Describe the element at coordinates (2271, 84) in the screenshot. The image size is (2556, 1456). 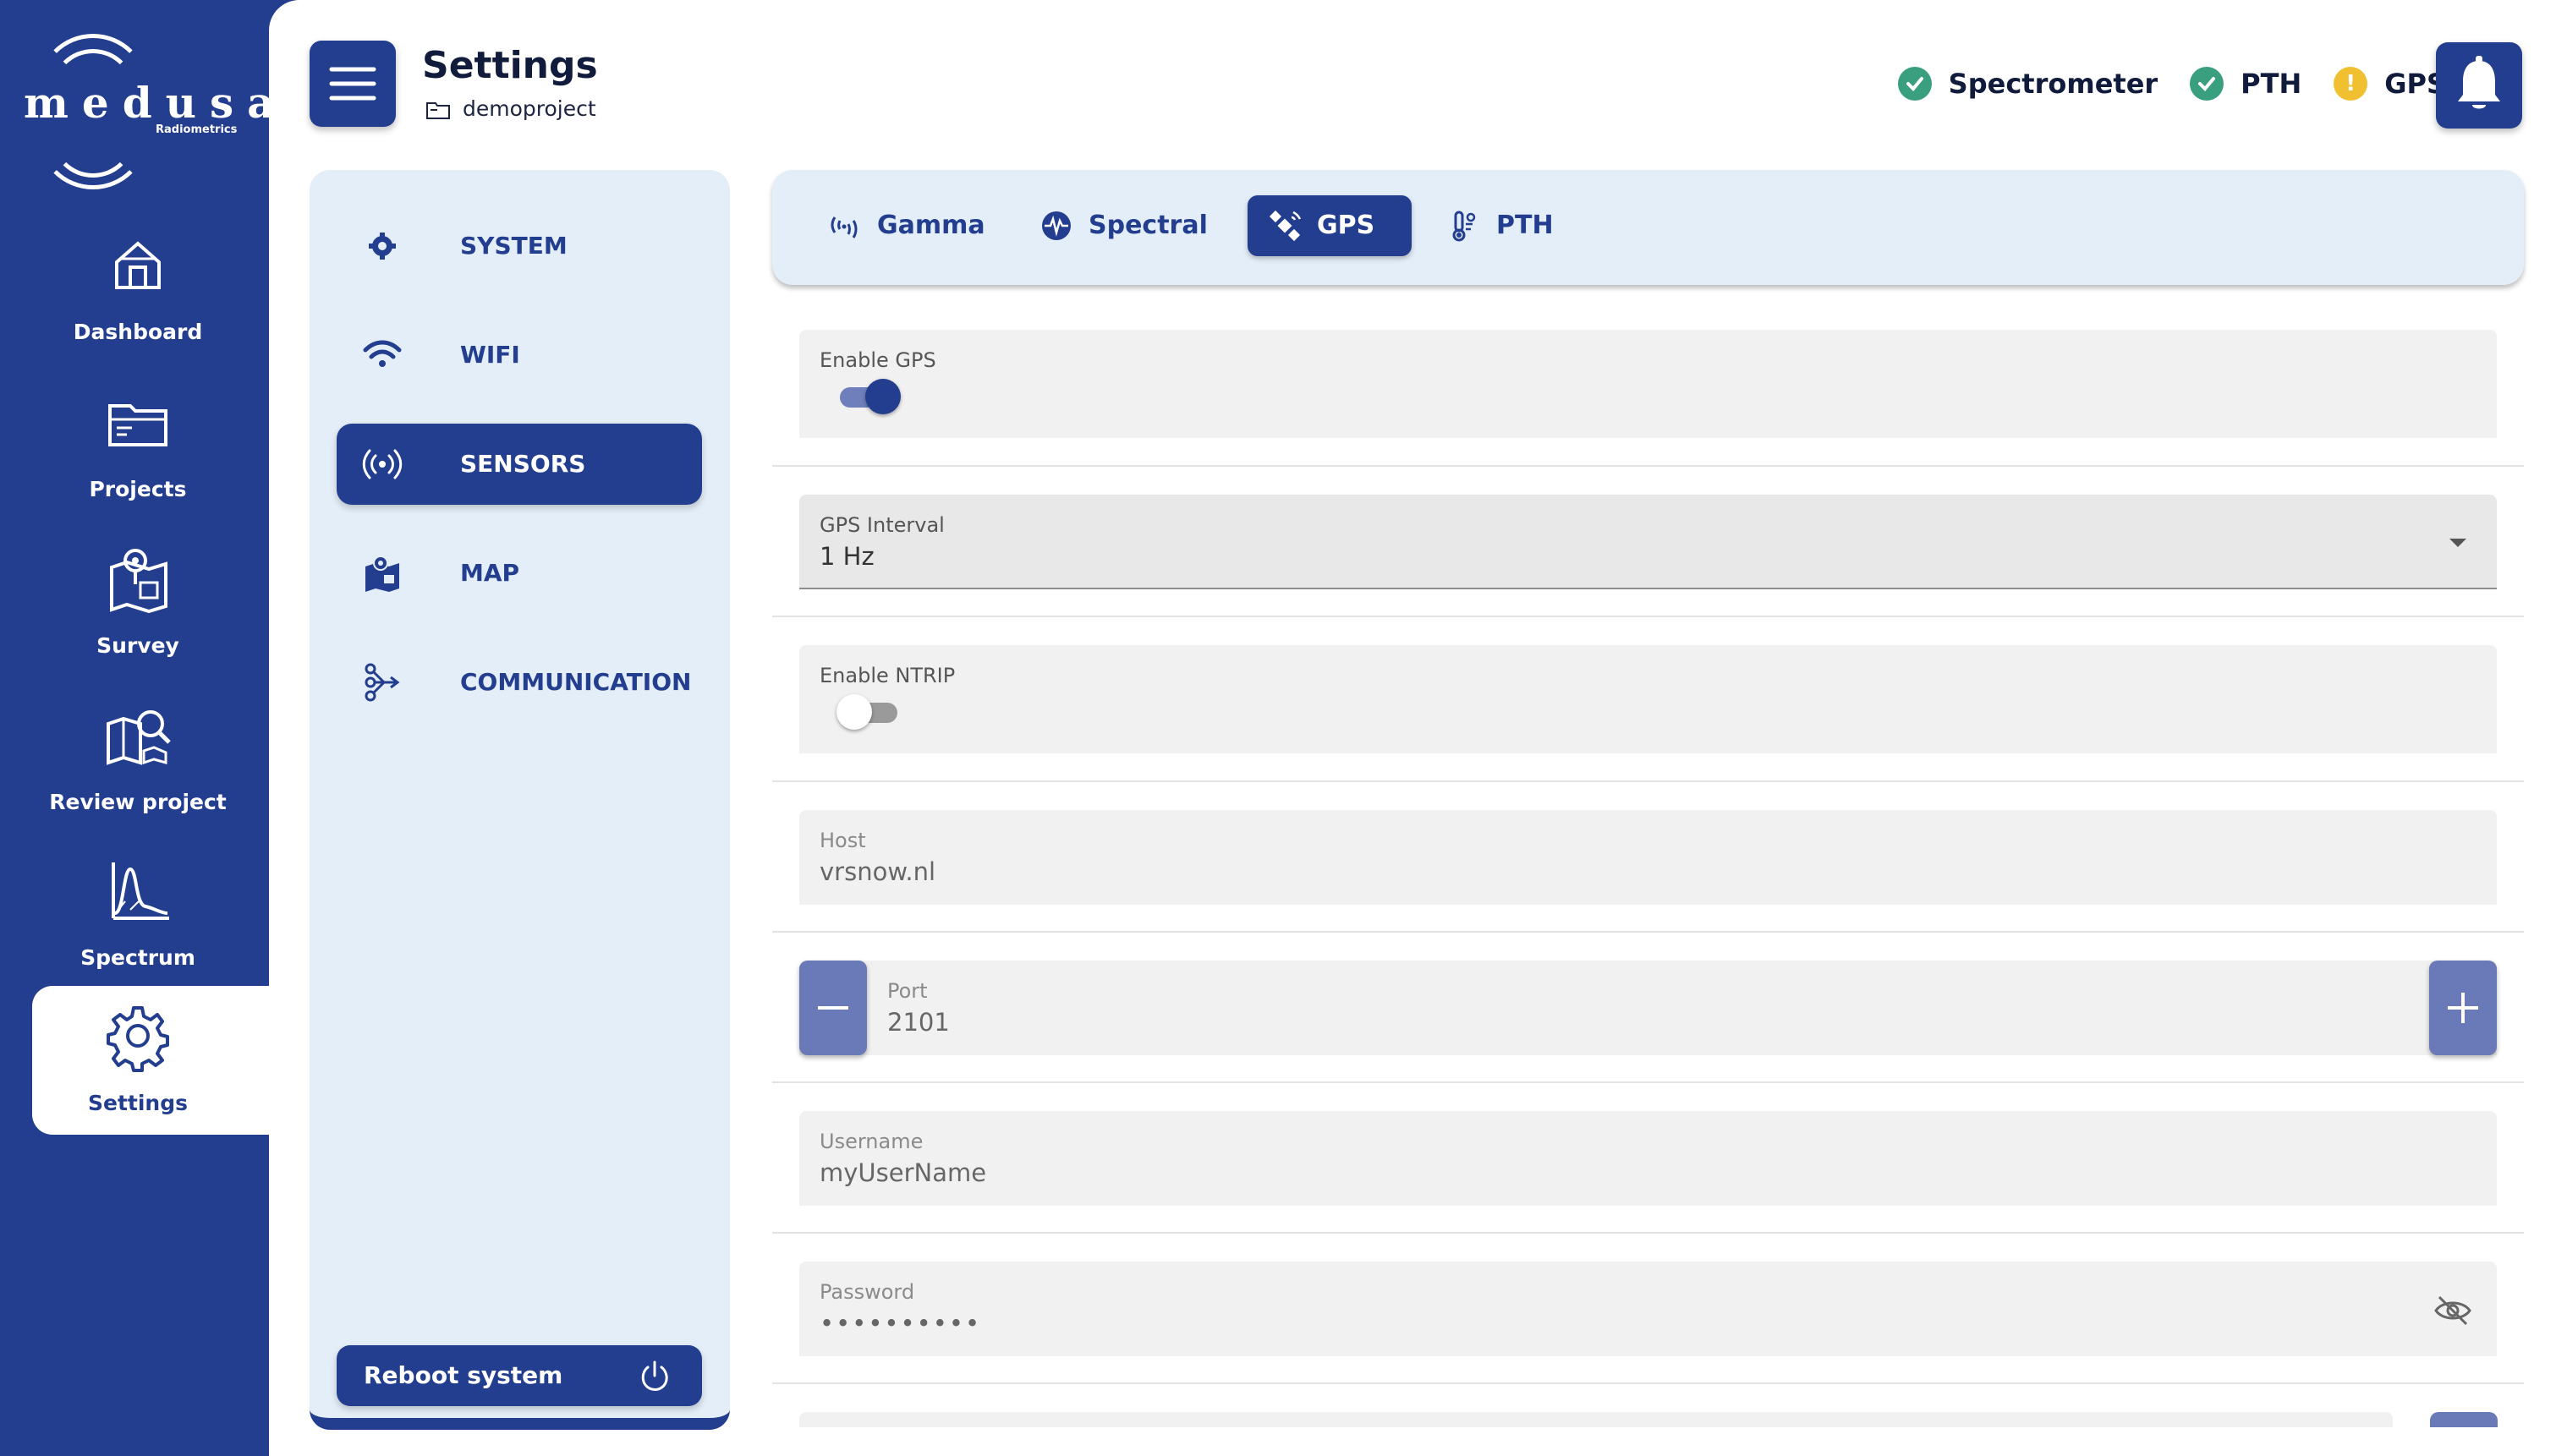
I see `status-label: PTH` at that location.